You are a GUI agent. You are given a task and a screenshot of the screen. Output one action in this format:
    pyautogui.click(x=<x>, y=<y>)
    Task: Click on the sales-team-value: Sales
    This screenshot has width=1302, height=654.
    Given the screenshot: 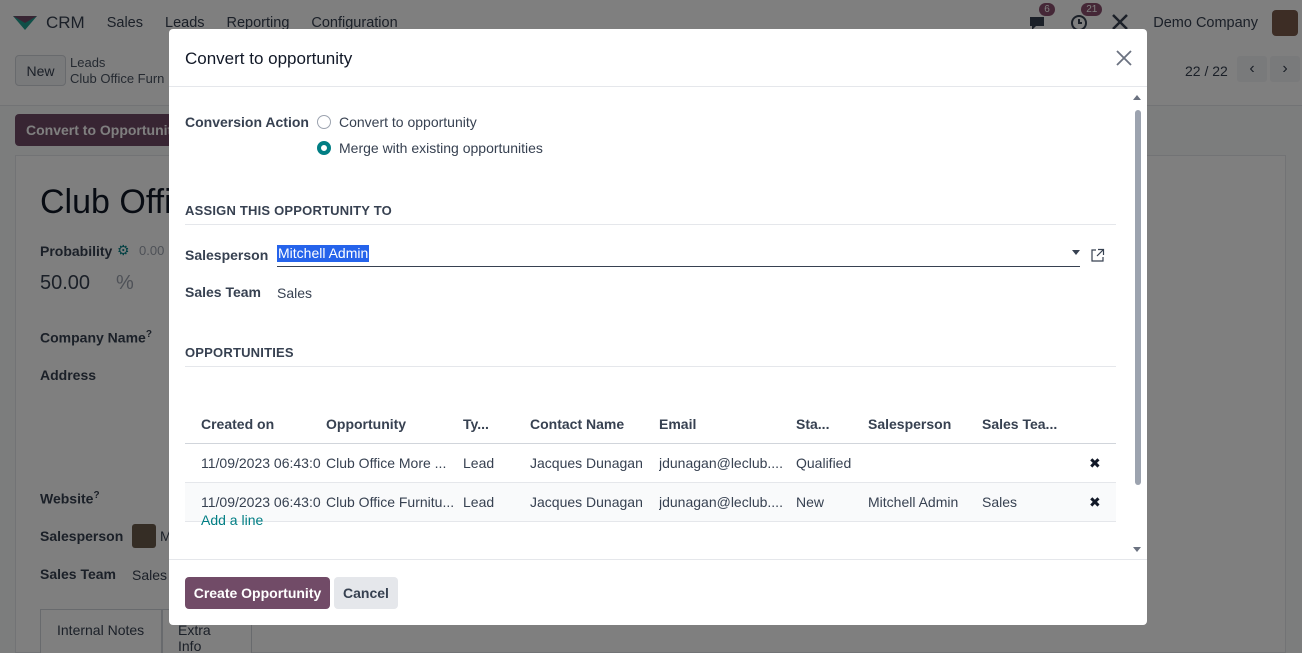 What is the action you would take?
    pyautogui.click(x=294, y=293)
    